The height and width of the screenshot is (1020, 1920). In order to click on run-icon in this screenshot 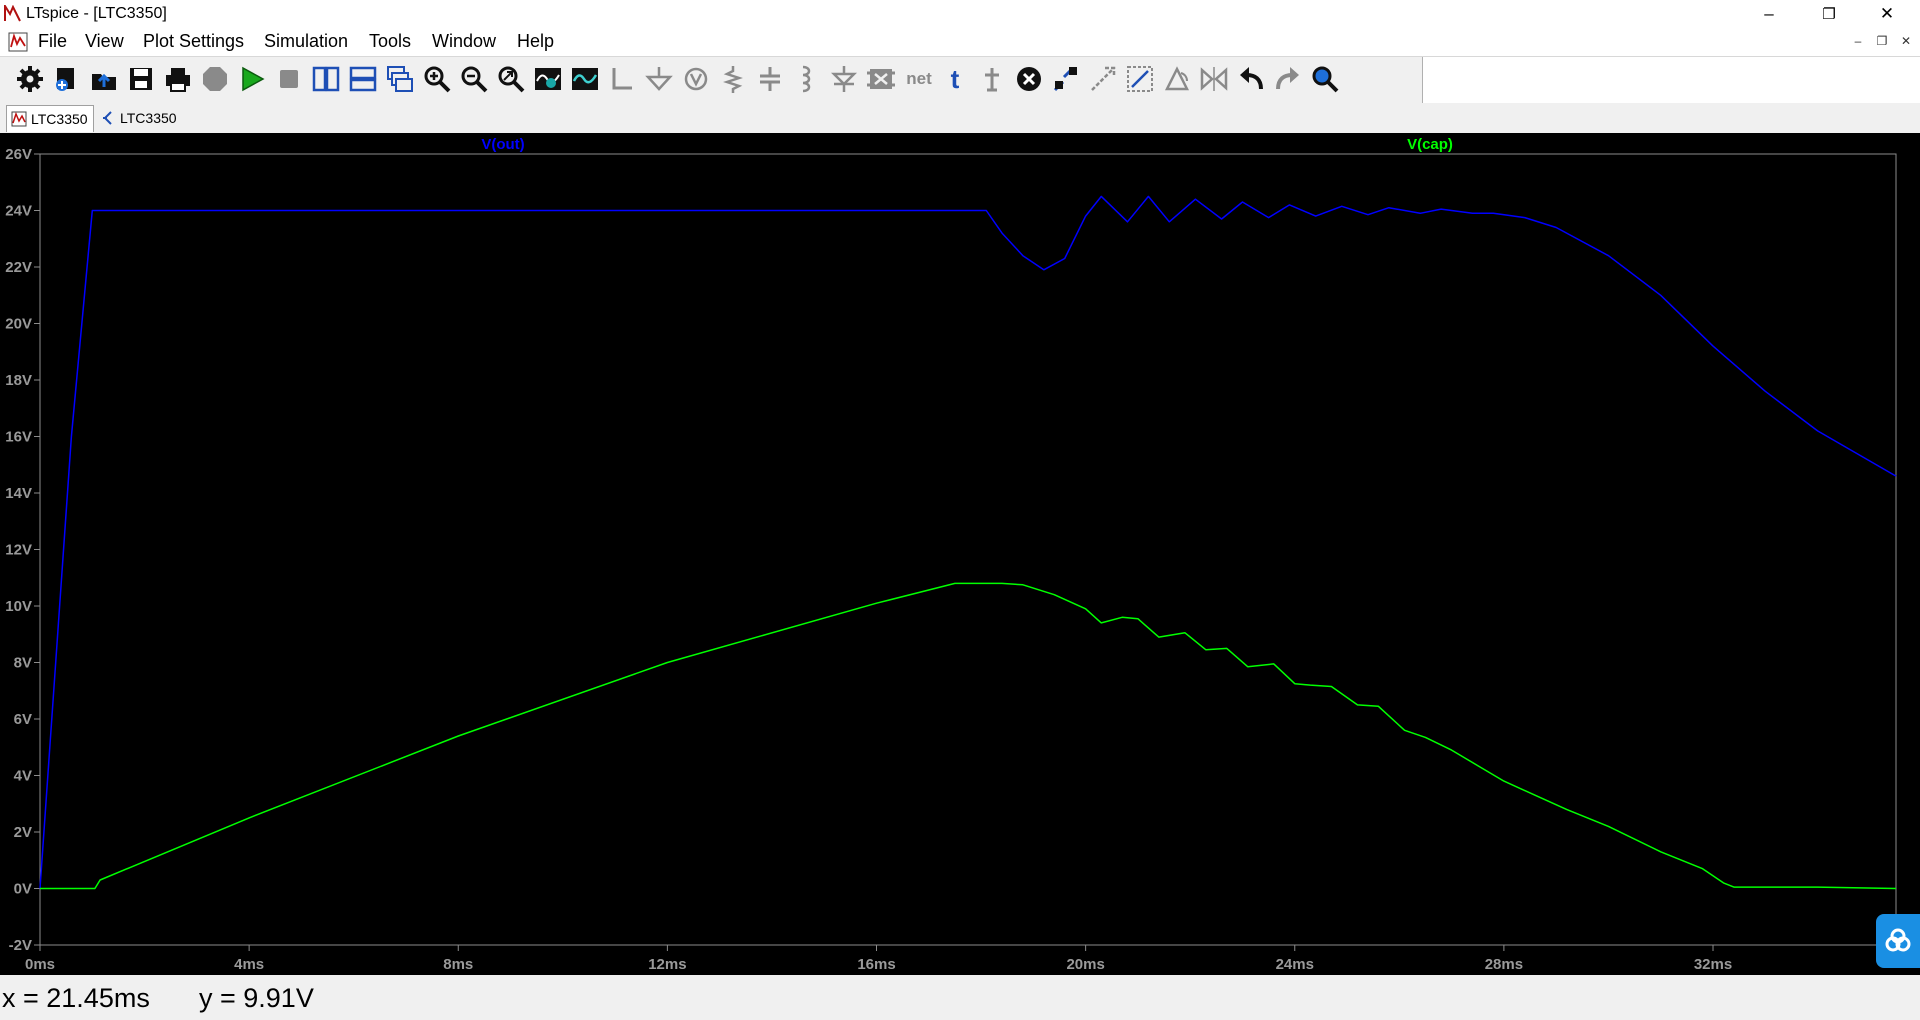, I will do `click(252, 79)`.